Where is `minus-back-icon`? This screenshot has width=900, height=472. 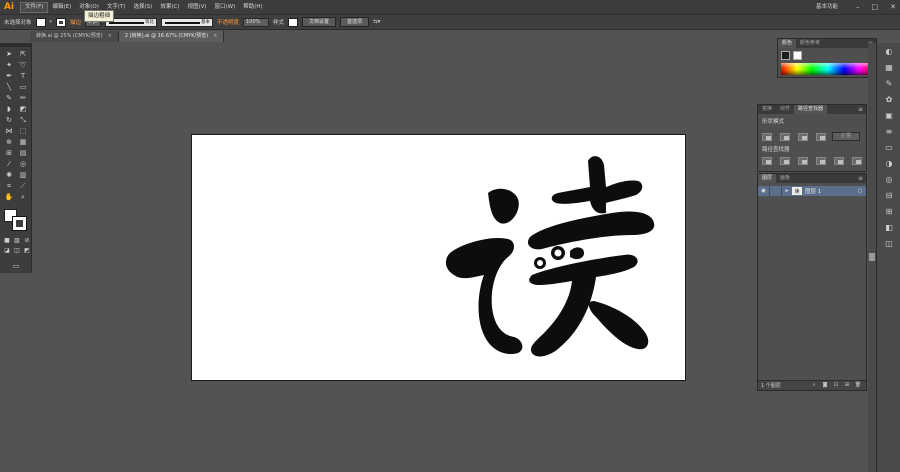
minus-back-icon is located at coordinates (857, 161).